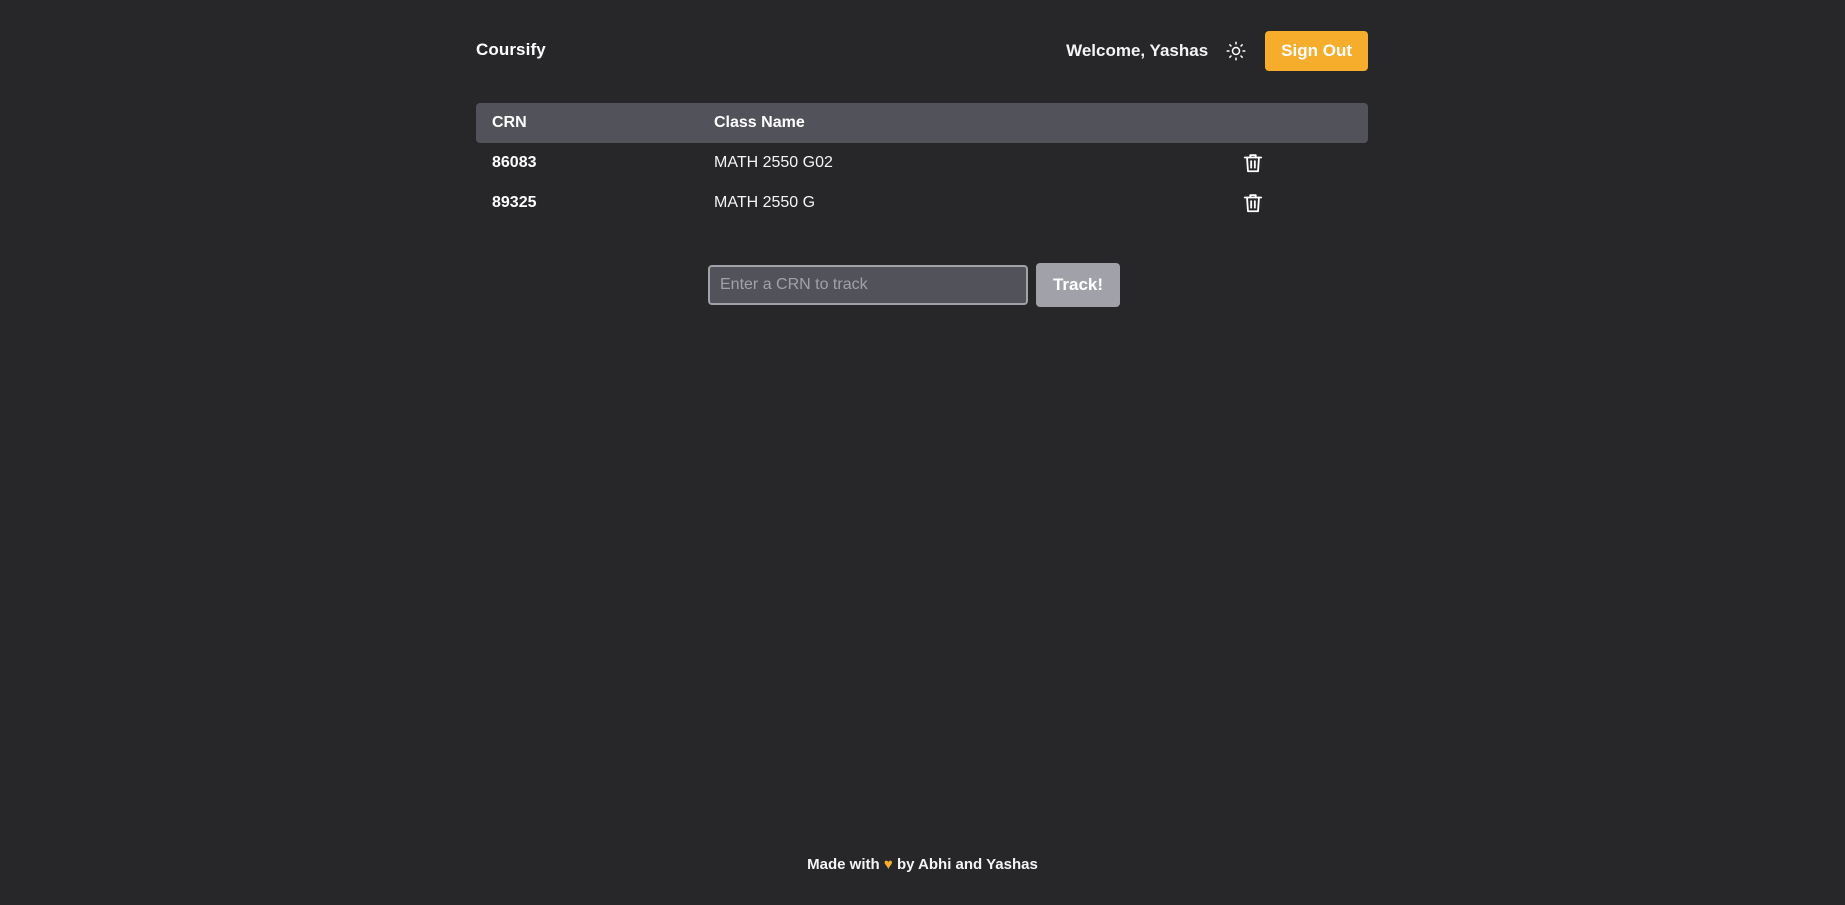 The height and width of the screenshot is (905, 1845). What do you see at coordinates (967, 864) in the screenshot?
I see `footer-suffix: by Abhi and Yashas` at bounding box center [967, 864].